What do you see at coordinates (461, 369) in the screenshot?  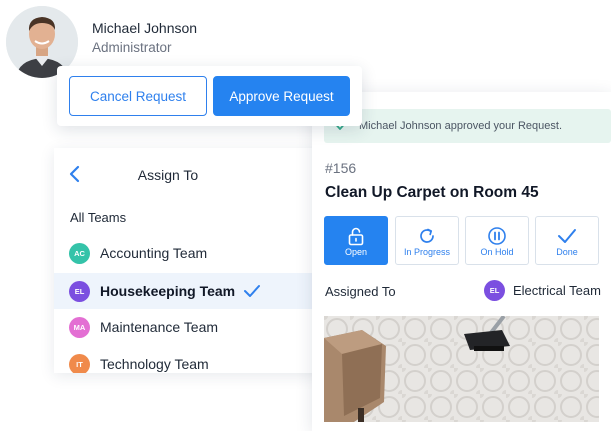 I see `request-photo` at bounding box center [461, 369].